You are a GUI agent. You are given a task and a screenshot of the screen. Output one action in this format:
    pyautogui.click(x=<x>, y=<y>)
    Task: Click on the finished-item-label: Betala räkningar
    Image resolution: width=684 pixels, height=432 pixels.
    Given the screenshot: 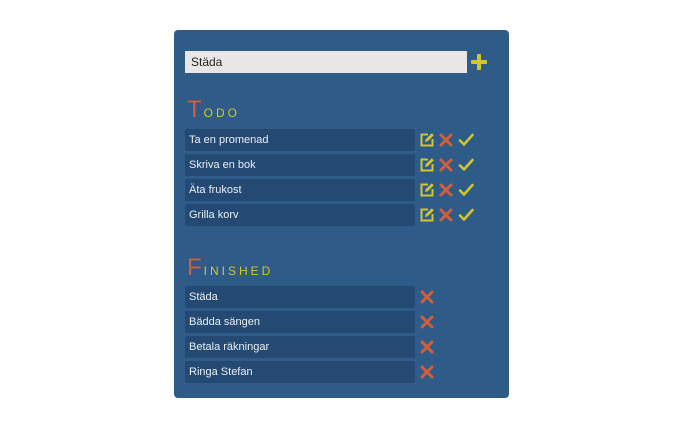 What is the action you would take?
    pyautogui.click(x=300, y=347)
    